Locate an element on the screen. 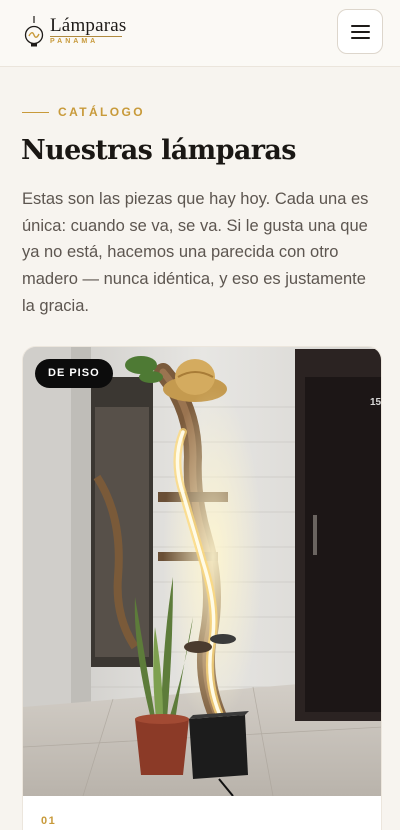 The height and width of the screenshot is (830, 400). door-number-text: 150 is located at coordinates (376, 402).